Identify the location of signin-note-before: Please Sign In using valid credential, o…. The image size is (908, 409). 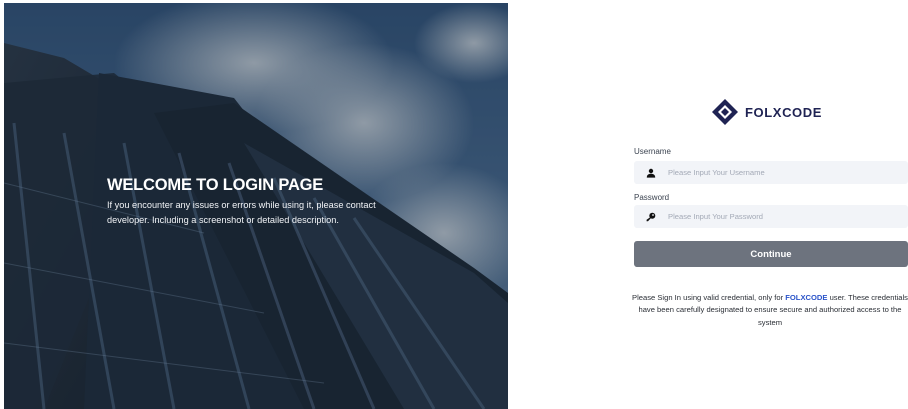
(709, 297).